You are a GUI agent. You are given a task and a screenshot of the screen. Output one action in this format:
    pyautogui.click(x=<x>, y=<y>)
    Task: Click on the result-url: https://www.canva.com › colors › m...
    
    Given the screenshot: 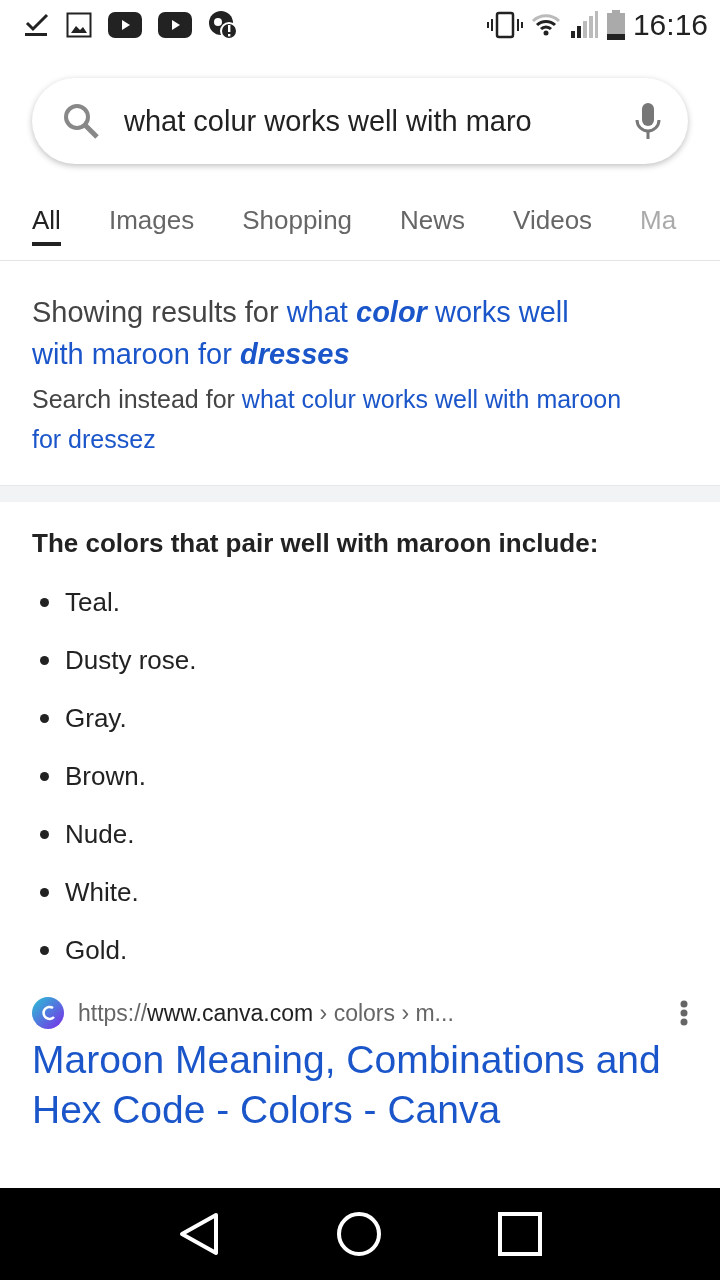 What is the action you would take?
    pyautogui.click(x=266, y=1013)
    